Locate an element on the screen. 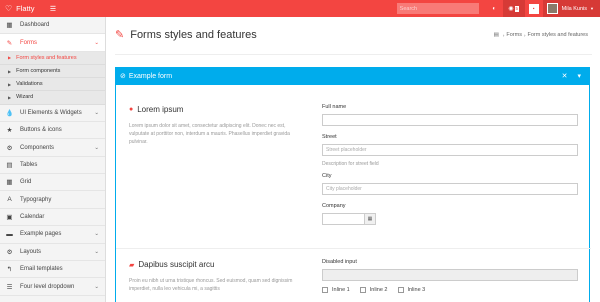 This screenshot has height=302, width=600. field-help: Description for street field is located at coordinates (350, 164).